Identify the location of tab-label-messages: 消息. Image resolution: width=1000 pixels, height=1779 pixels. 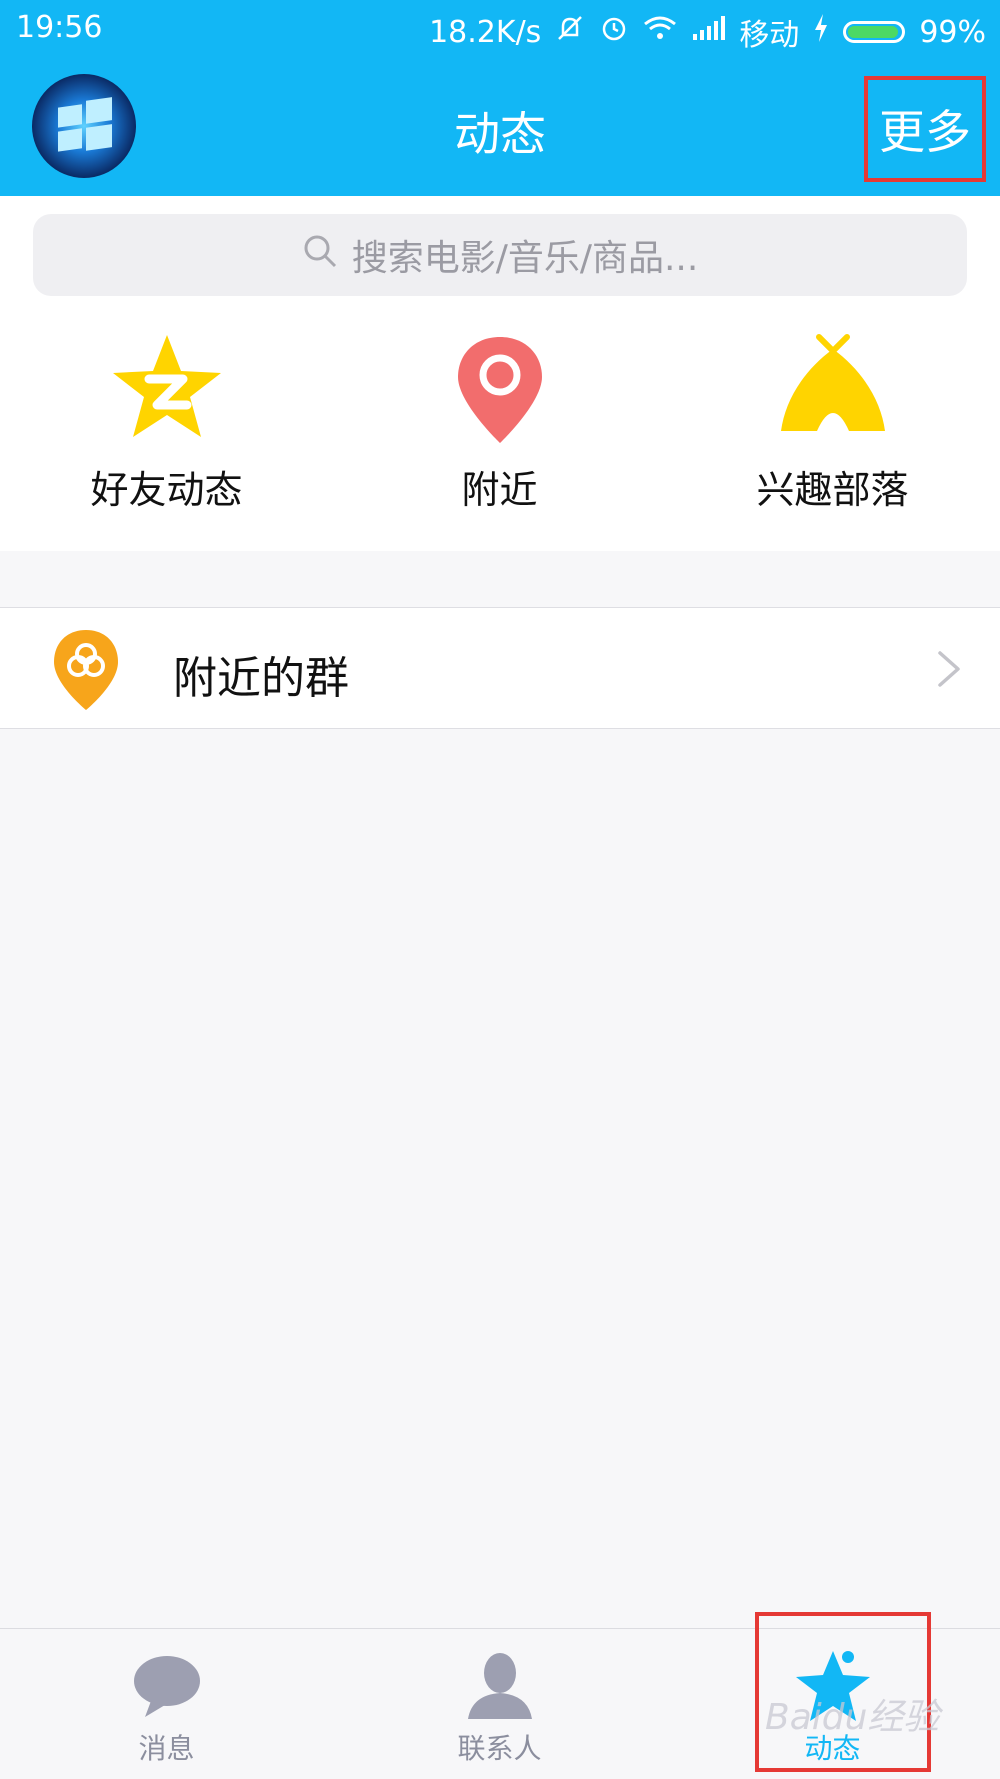
(166, 1748).